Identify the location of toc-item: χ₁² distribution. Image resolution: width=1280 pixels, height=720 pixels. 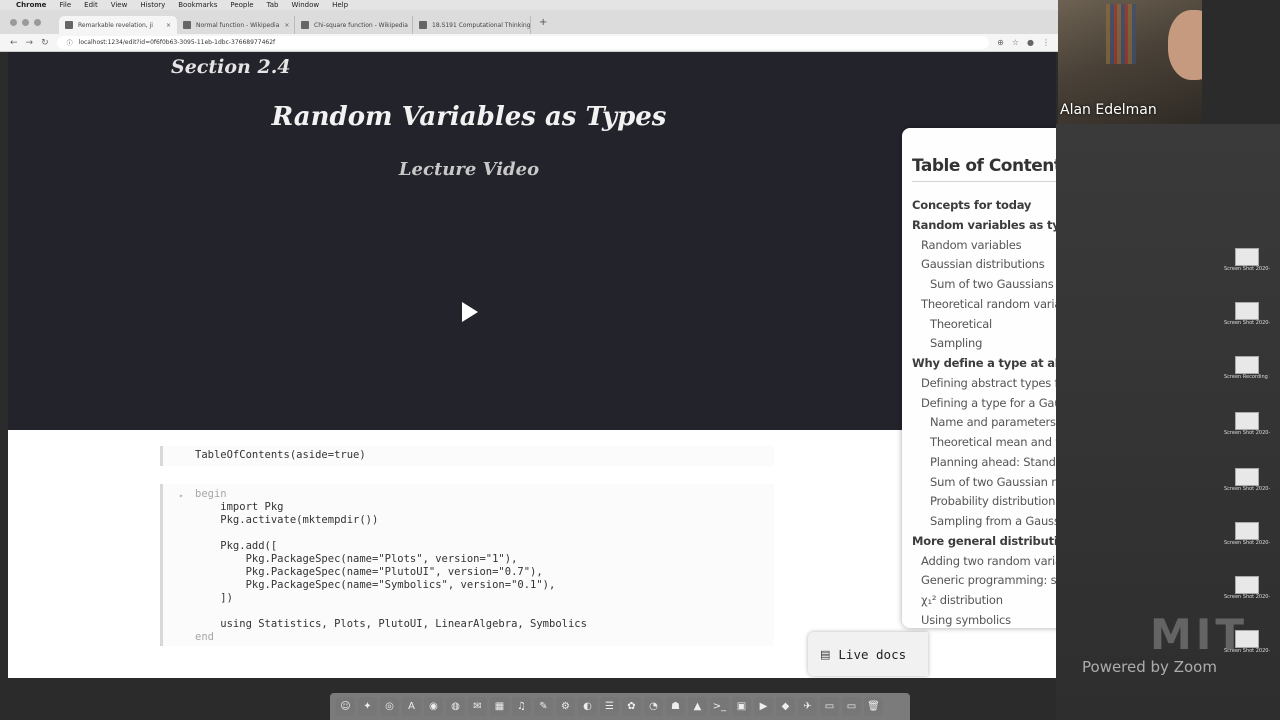
(962, 600).